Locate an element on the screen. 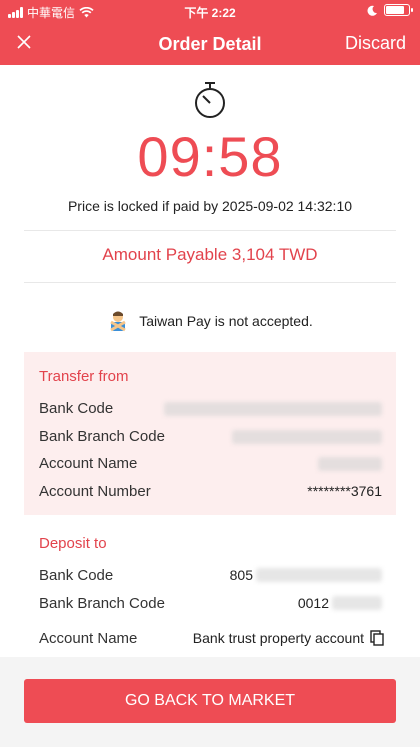 The height and width of the screenshot is (747, 420). to-branch-code-value: 0012 is located at coordinates (340, 603).